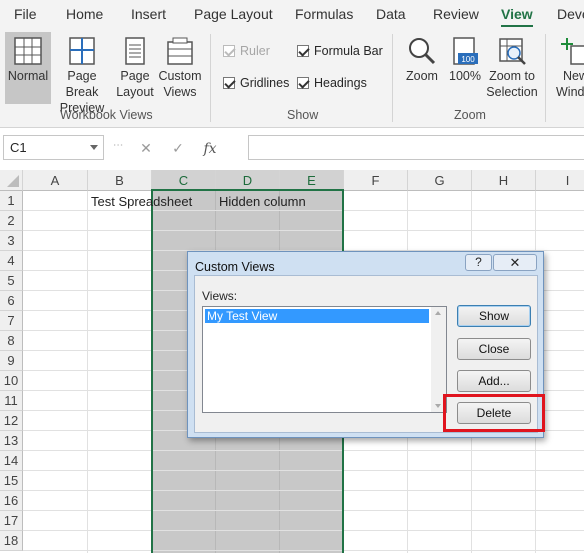 Image resolution: width=584 pixels, height=553 pixels. I want to click on new-window-label-1: New, so click(573, 76).